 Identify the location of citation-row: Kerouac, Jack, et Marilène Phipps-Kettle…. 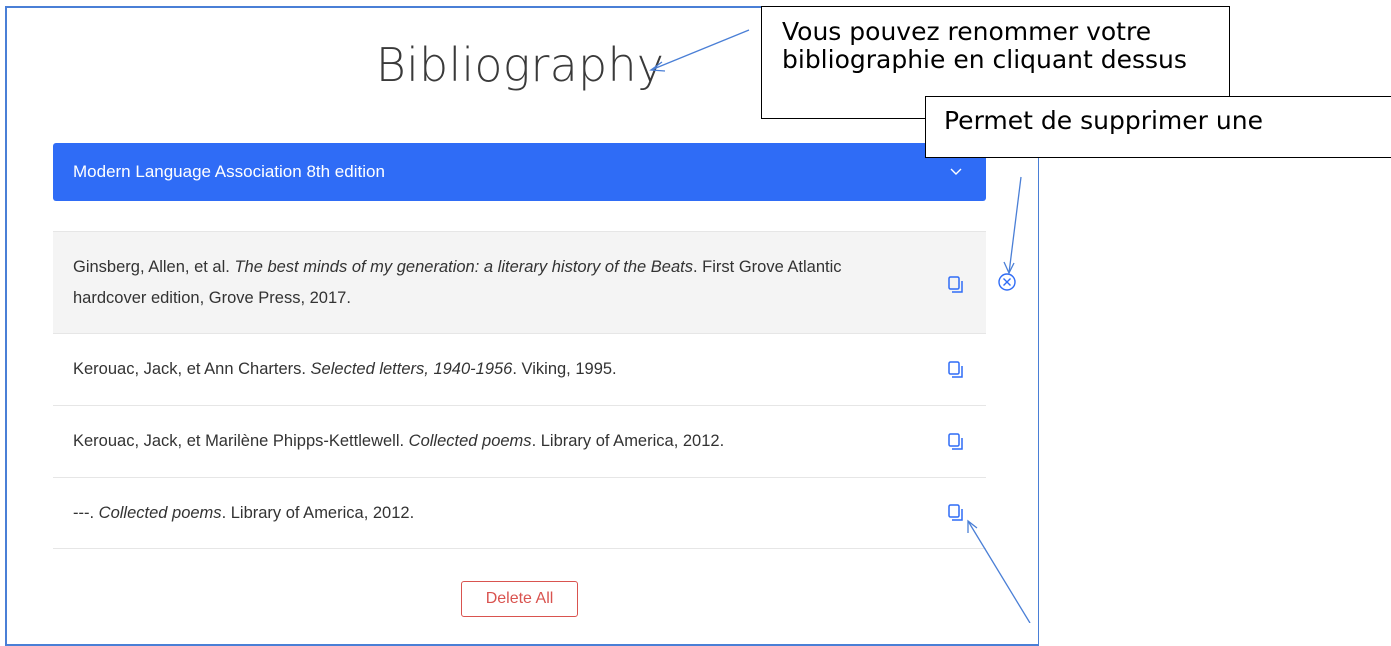
(519, 441).